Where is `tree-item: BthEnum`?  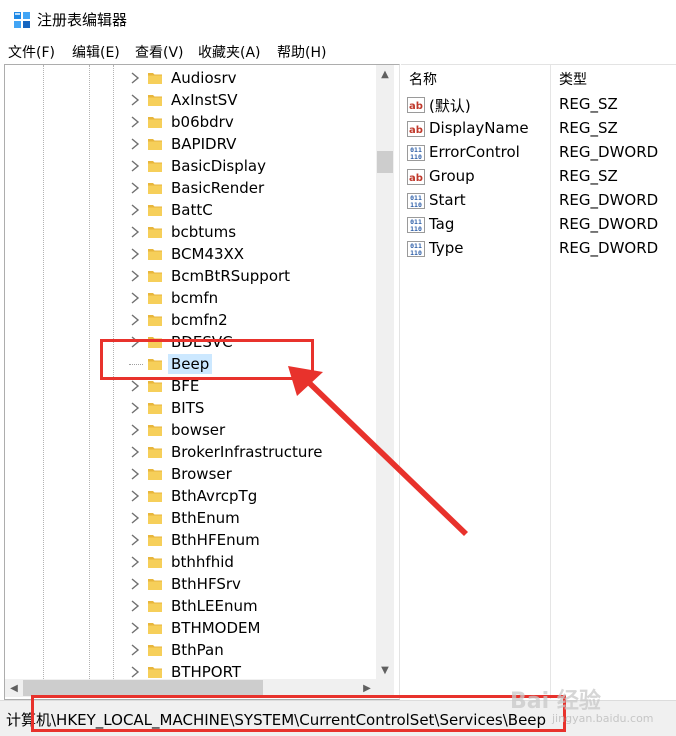 tree-item: BthEnum is located at coordinates (191, 518).